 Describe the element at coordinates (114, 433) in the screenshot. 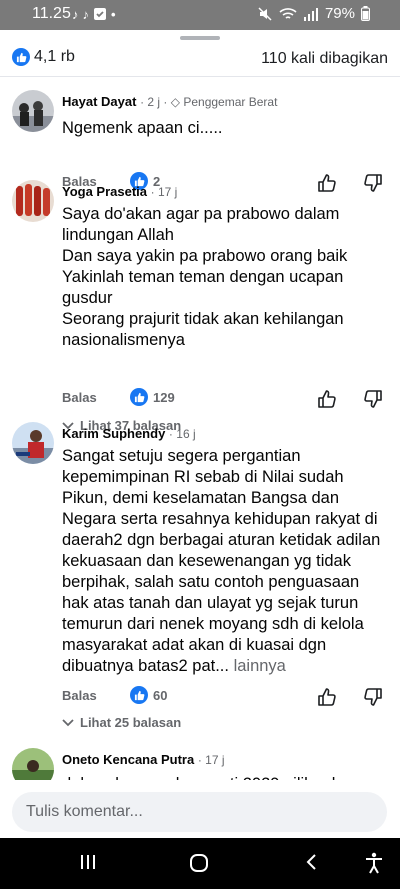

I see `author-name: Karim Suphendy` at that location.